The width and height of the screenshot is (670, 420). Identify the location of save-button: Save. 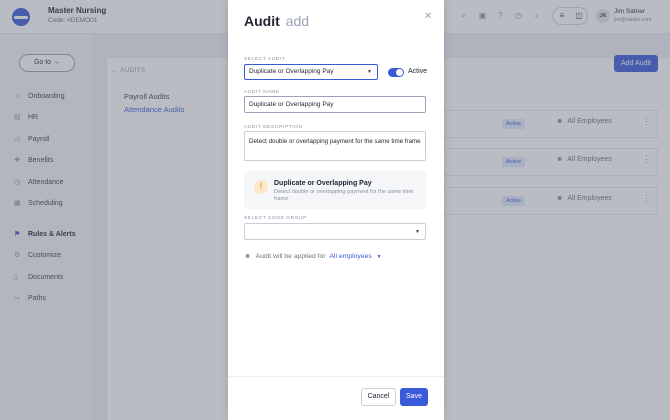
(414, 397).